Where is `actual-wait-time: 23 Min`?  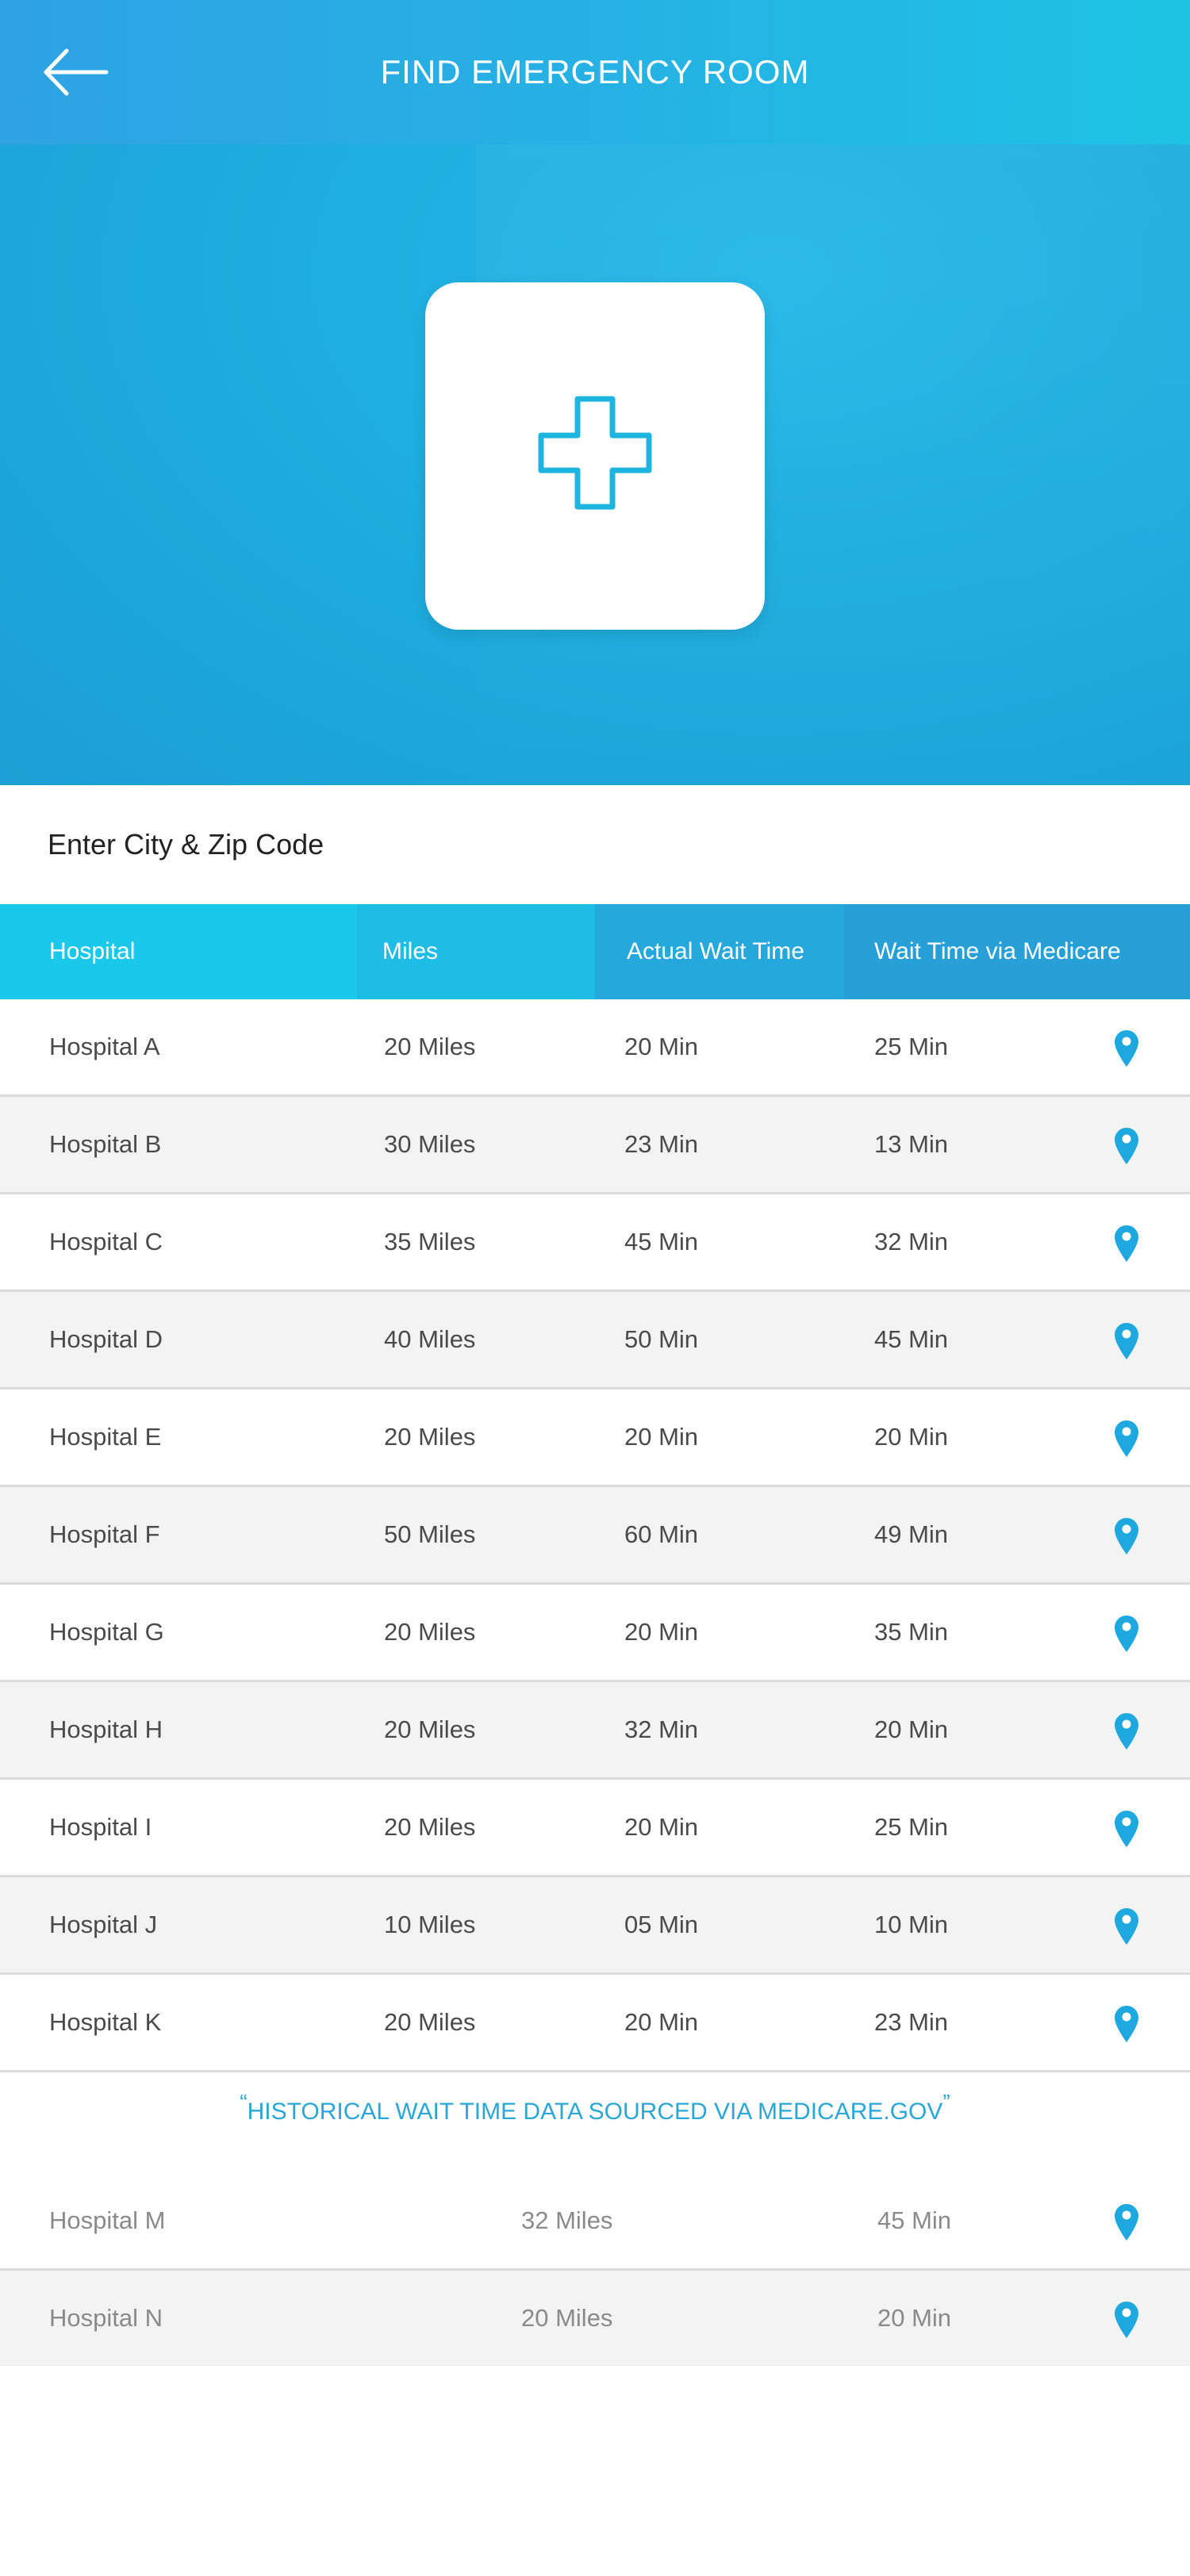
actual-wait-time: 23 Min is located at coordinates (661, 1144).